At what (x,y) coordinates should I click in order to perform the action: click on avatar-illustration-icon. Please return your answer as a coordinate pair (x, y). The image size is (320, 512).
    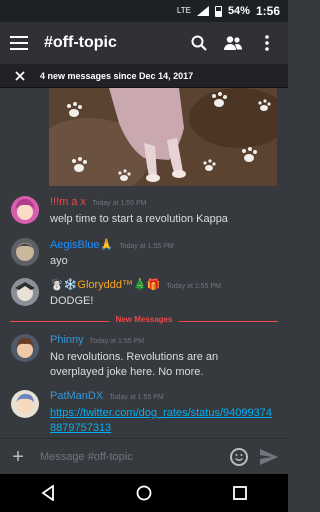
    Looking at the image, I should click on (25, 292).